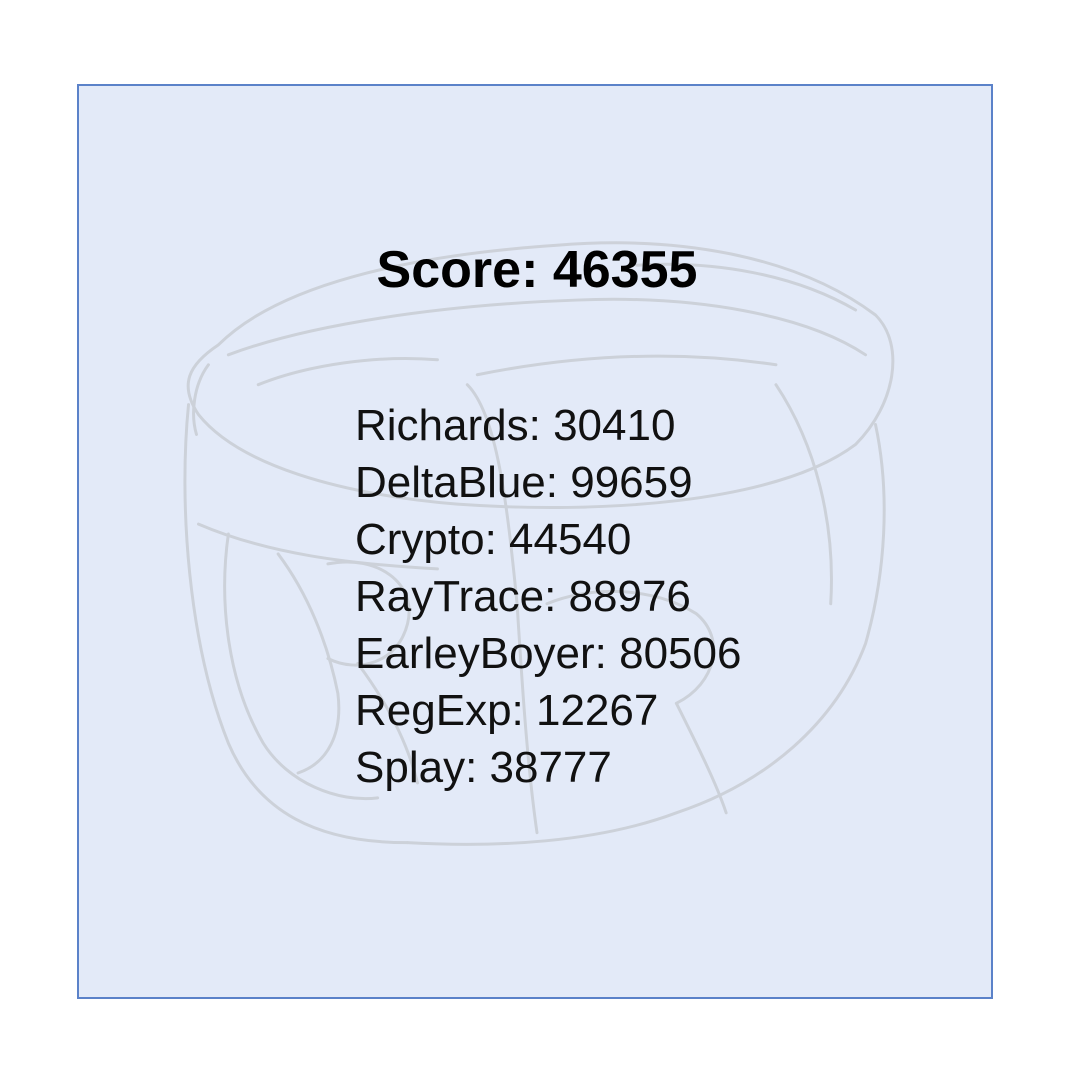 This screenshot has height=1088, width=1080. I want to click on score-heading: Score: 46355, so click(537, 270).